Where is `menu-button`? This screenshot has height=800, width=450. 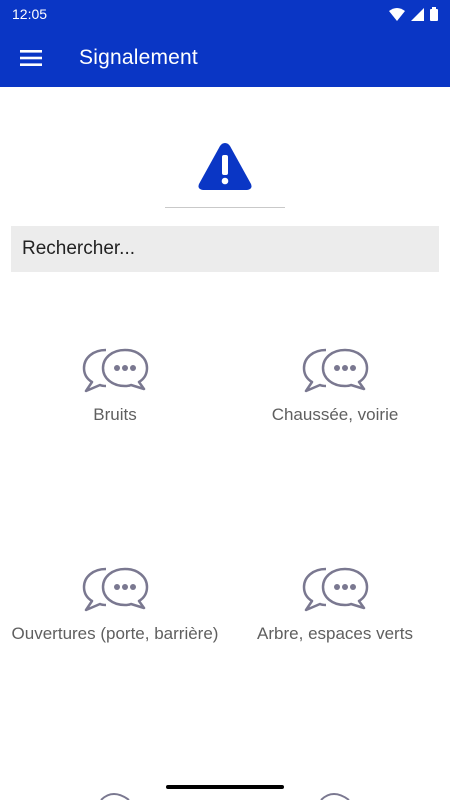
menu-button is located at coordinates (31, 57).